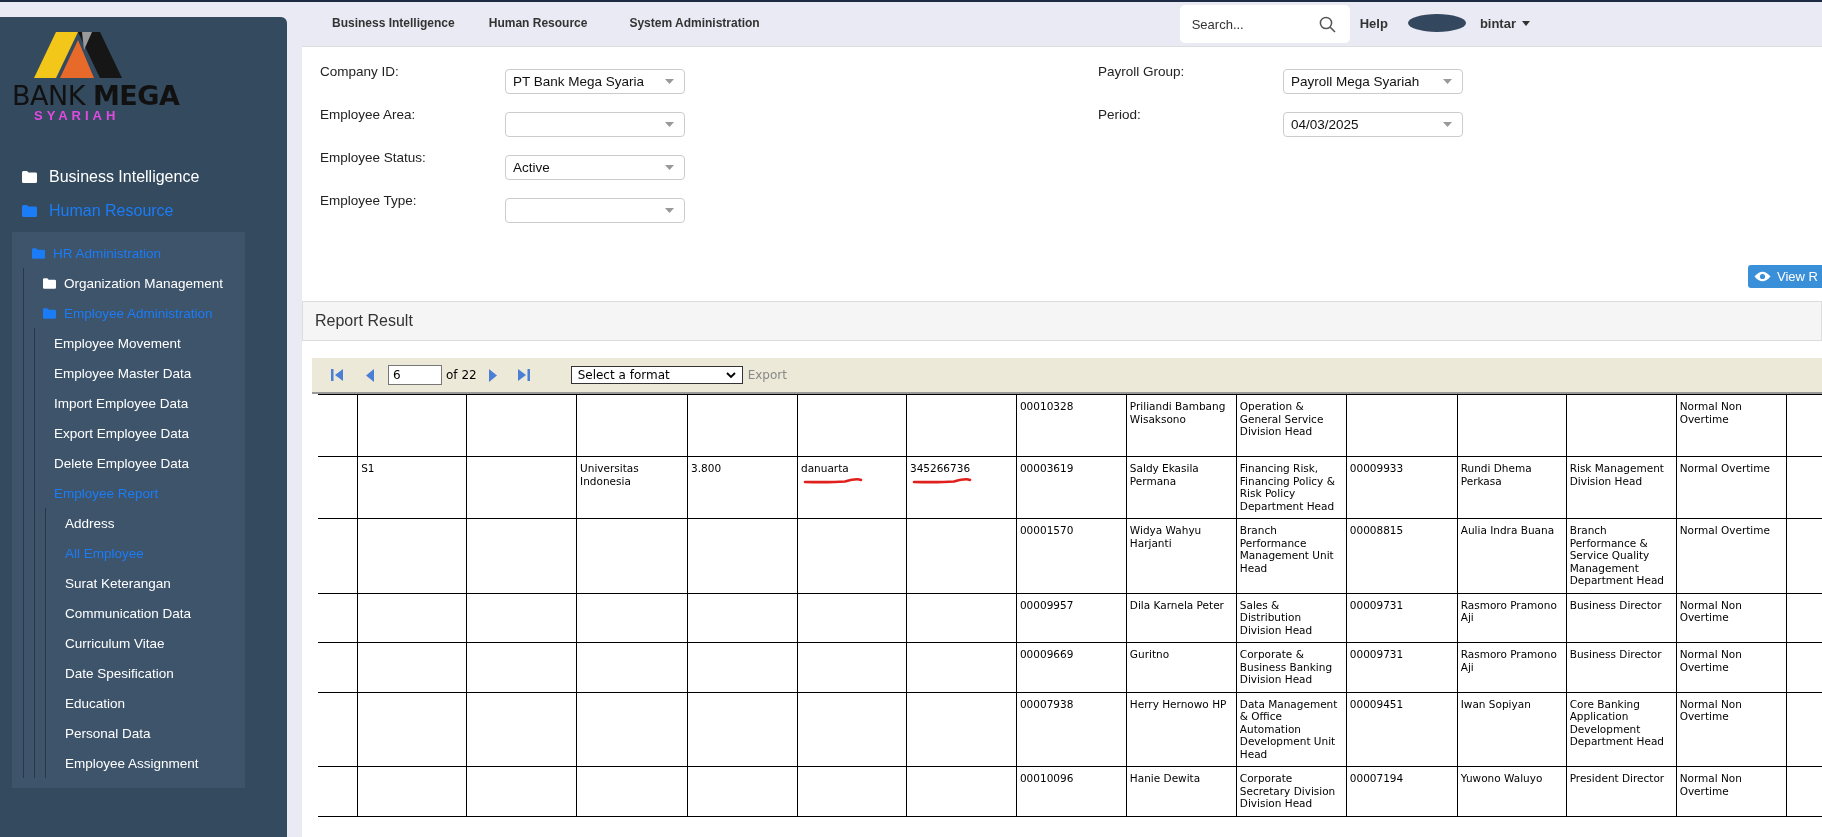 This screenshot has width=1822, height=837. I want to click on page-count: of 22, so click(461, 375).